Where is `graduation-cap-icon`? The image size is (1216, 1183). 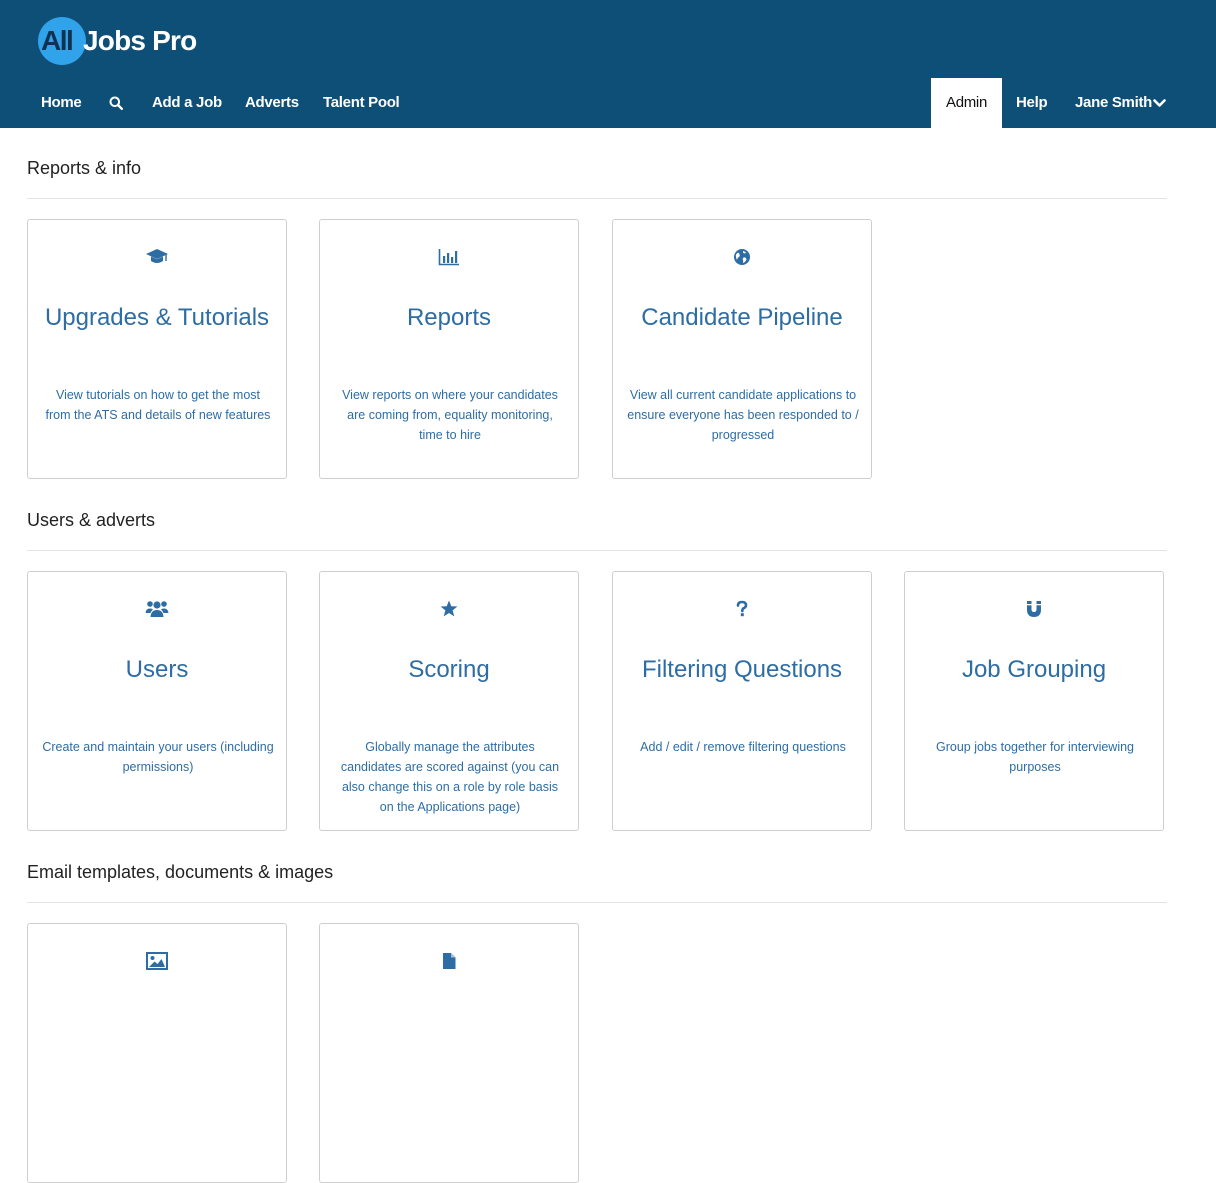
graduation-cap-icon is located at coordinates (157, 256).